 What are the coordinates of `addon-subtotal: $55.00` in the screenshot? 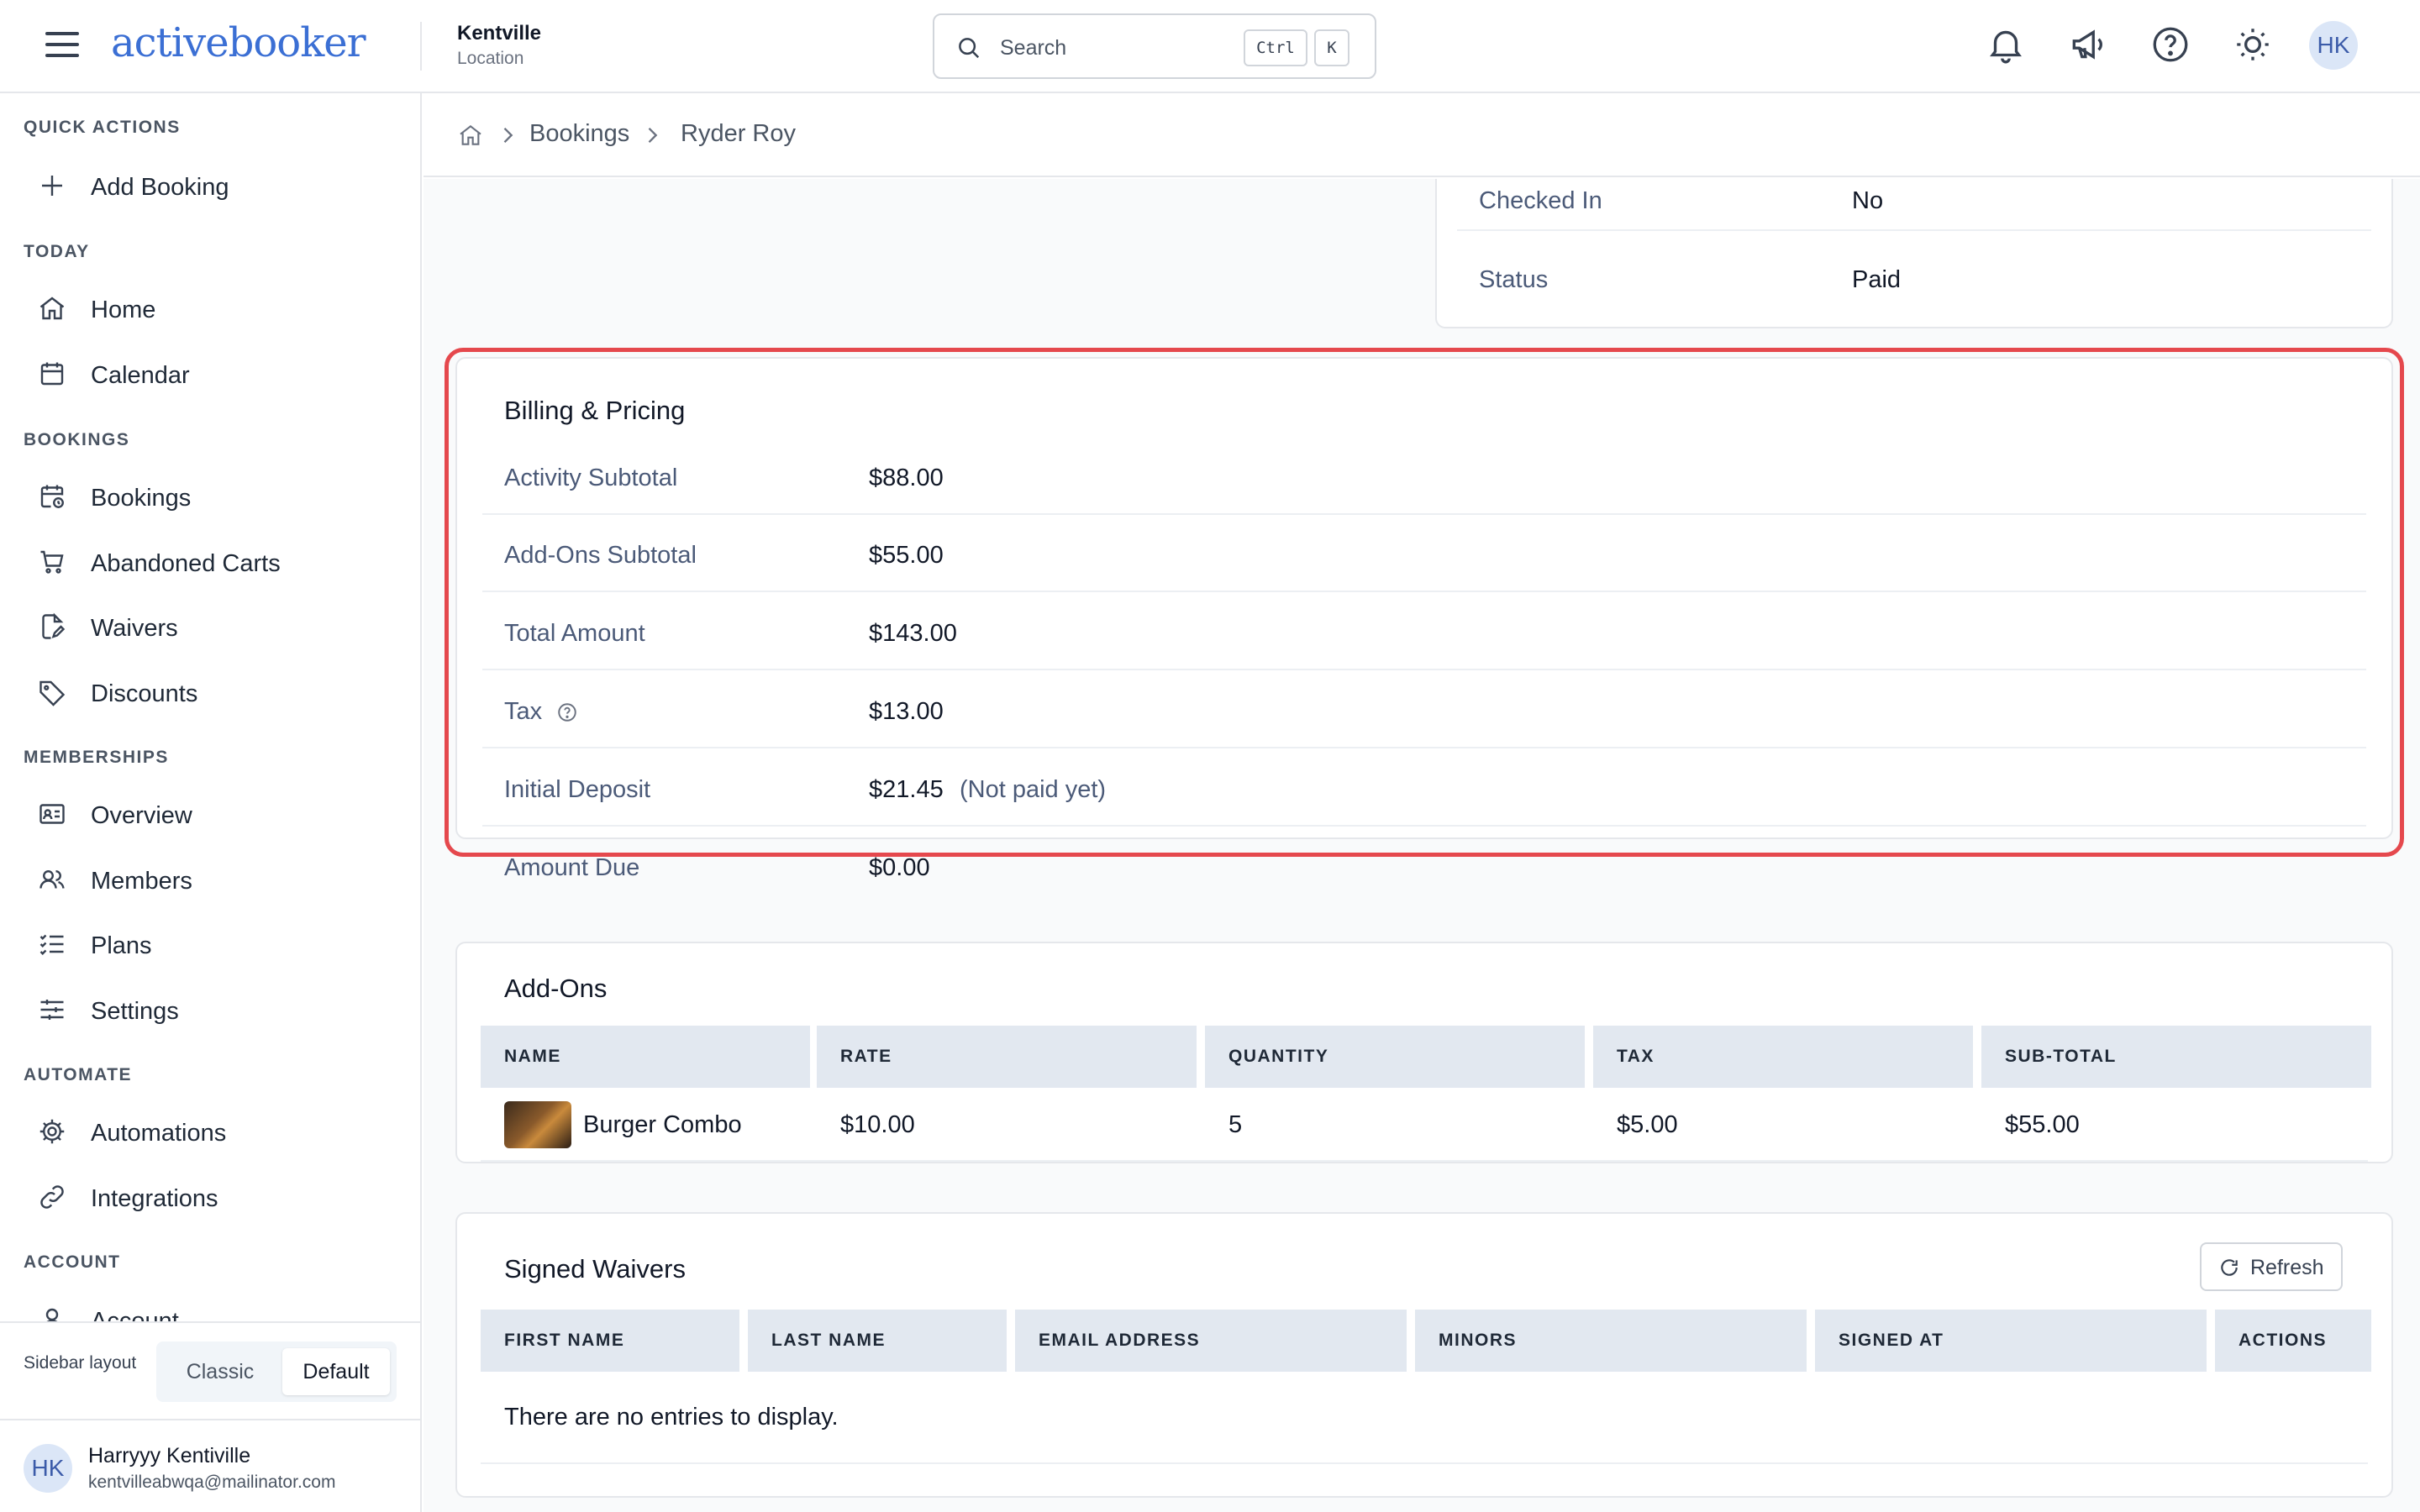 It's located at (2043, 1124).